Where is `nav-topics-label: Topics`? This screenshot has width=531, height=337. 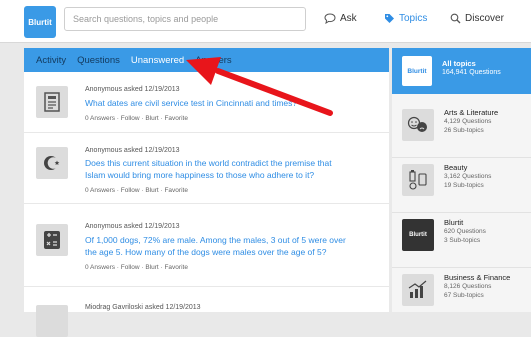
nav-topics-label: Topics is located at coordinates (413, 18).